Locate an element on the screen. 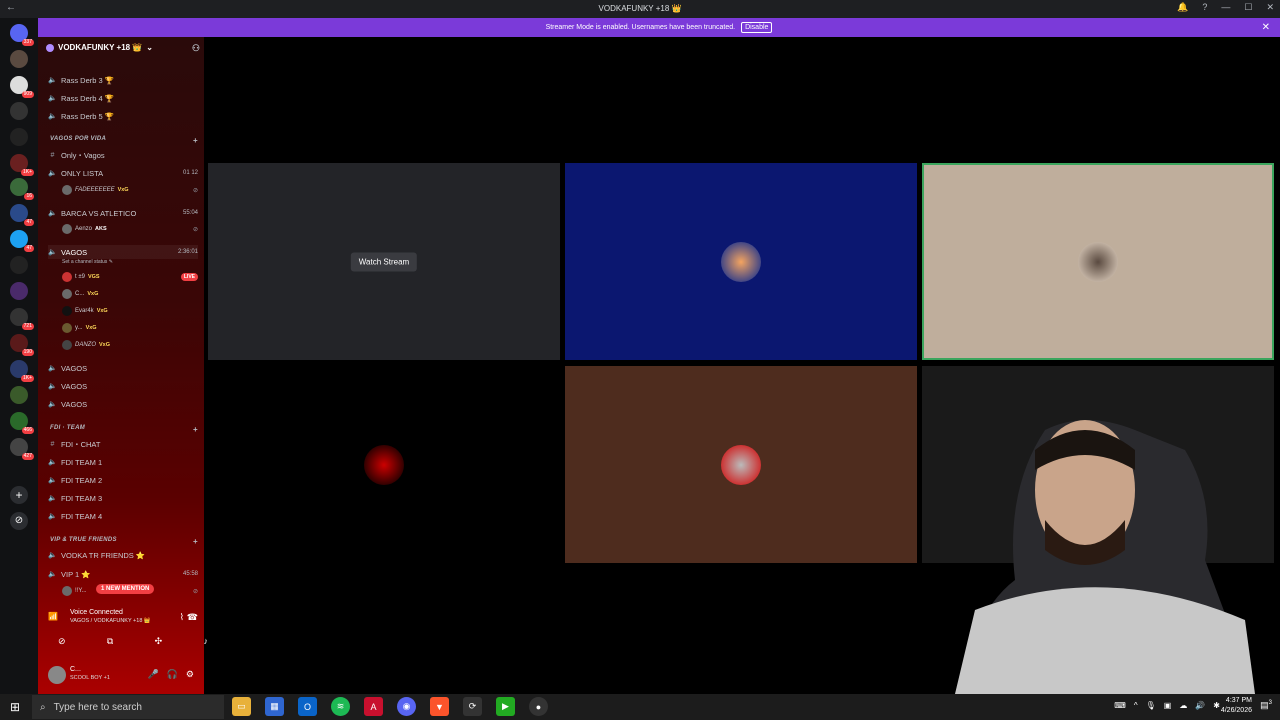  server-icon: 909 is located at coordinates (22, 87).